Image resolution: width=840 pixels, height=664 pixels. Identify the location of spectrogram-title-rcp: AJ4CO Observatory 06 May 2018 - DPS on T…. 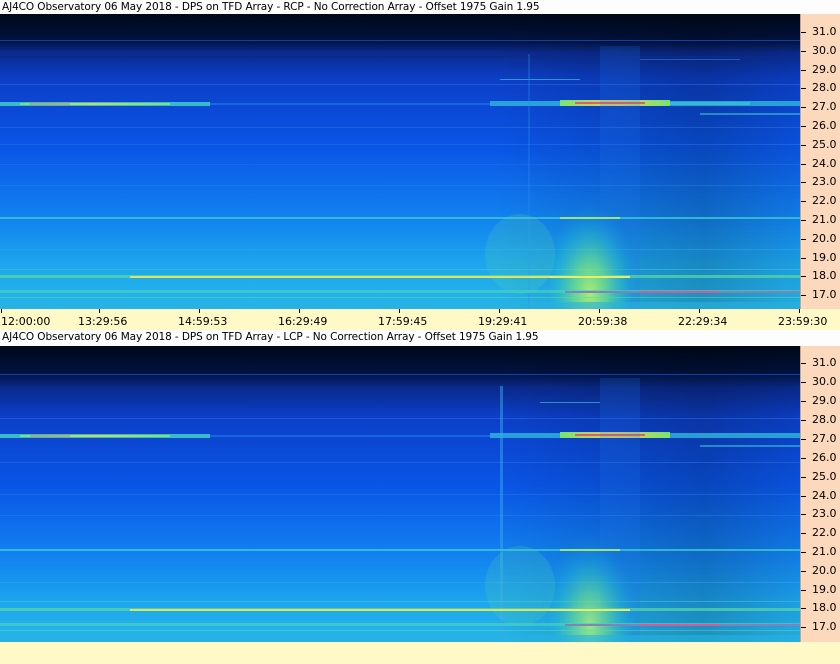
(420, 7).